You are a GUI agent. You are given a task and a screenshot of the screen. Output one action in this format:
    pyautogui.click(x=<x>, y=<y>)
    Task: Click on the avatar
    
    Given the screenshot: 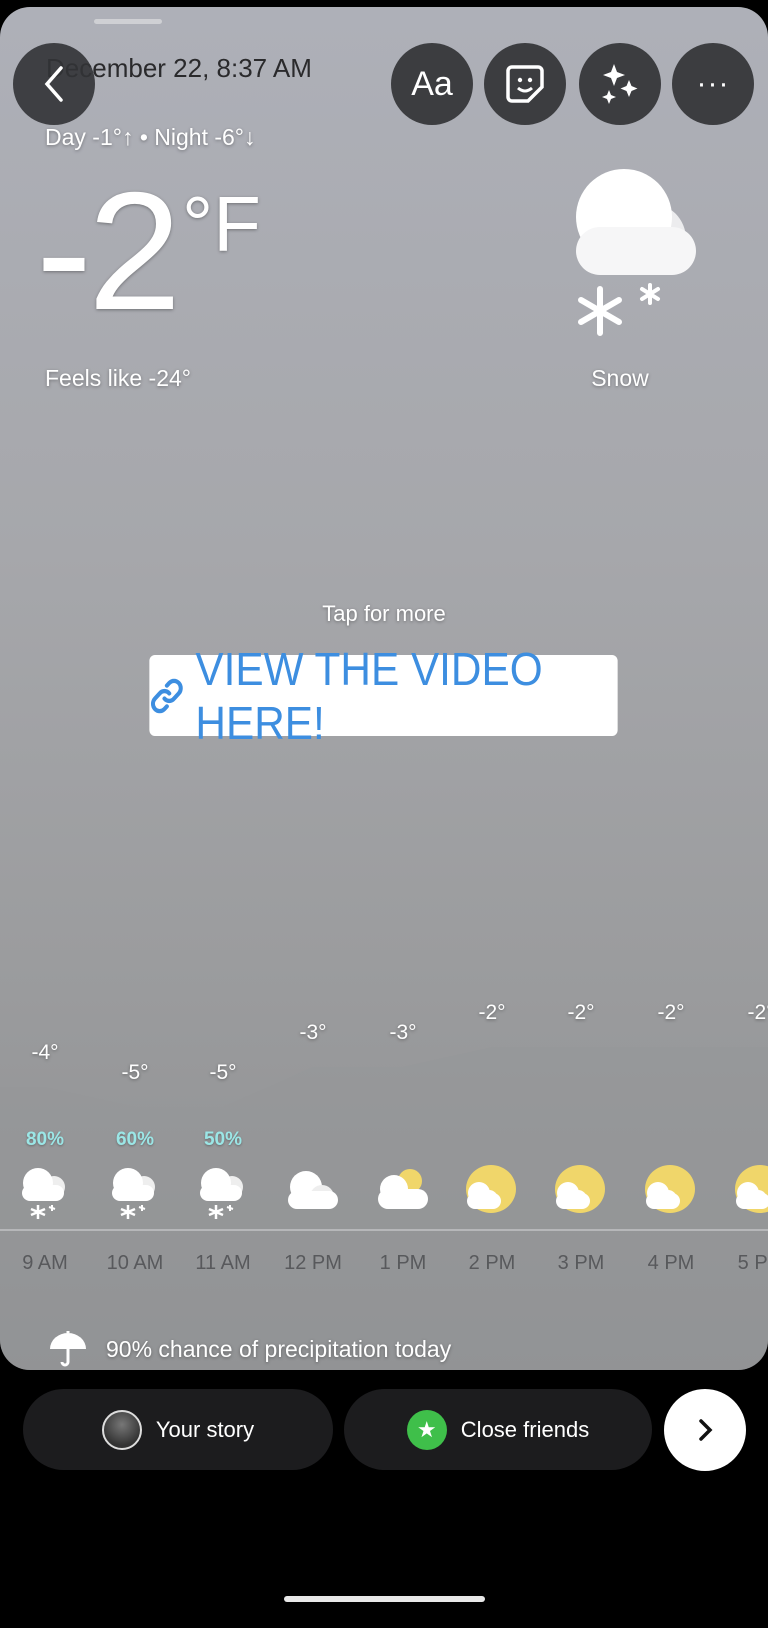 What is the action you would take?
    pyautogui.click(x=121, y=1429)
    